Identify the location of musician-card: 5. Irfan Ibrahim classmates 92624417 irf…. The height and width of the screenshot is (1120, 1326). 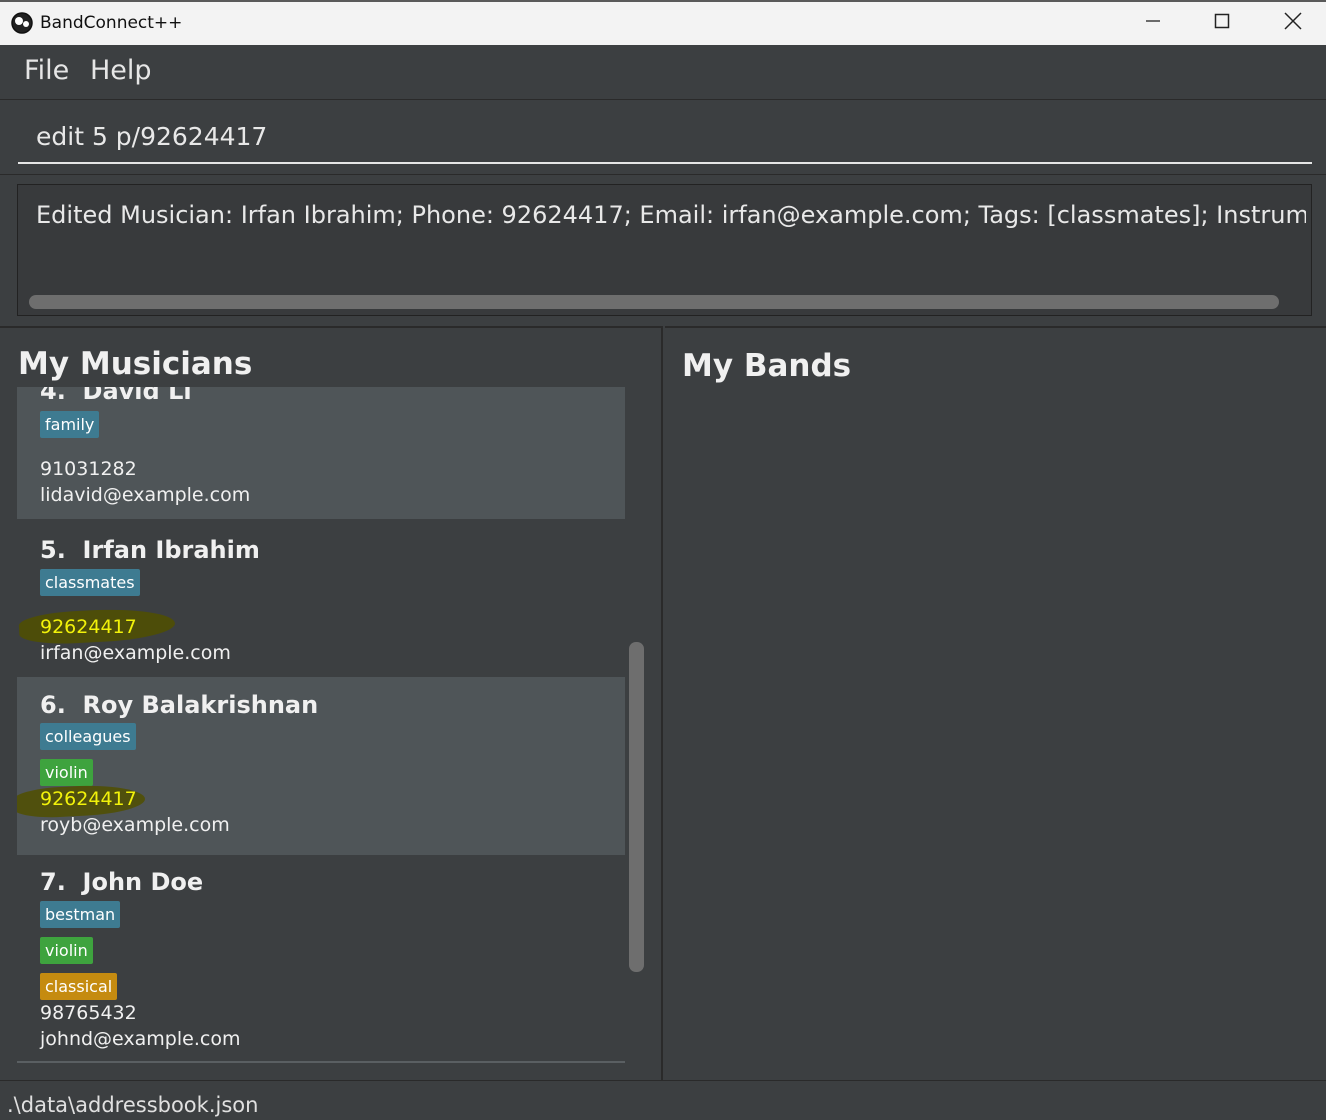
(321, 598).